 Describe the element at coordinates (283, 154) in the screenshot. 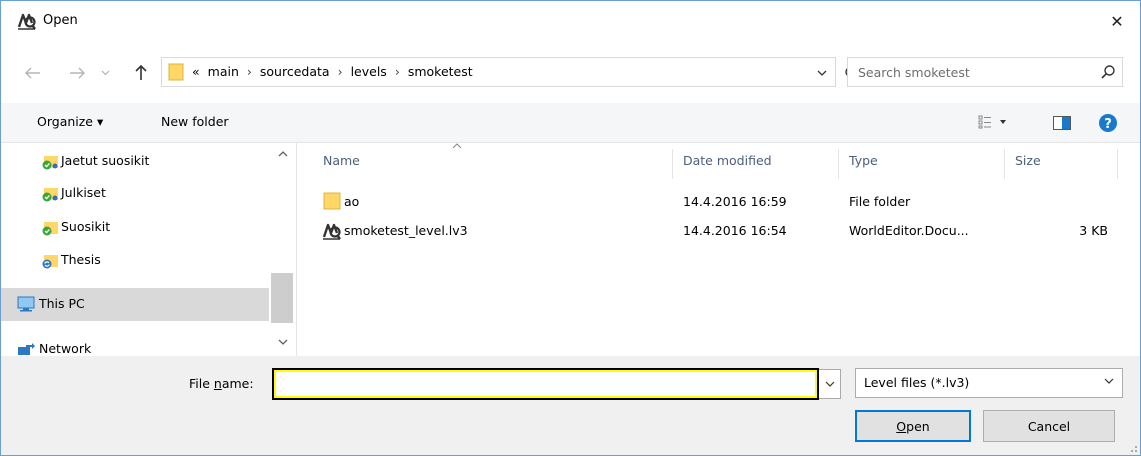

I see `scroll-up-icon` at that location.